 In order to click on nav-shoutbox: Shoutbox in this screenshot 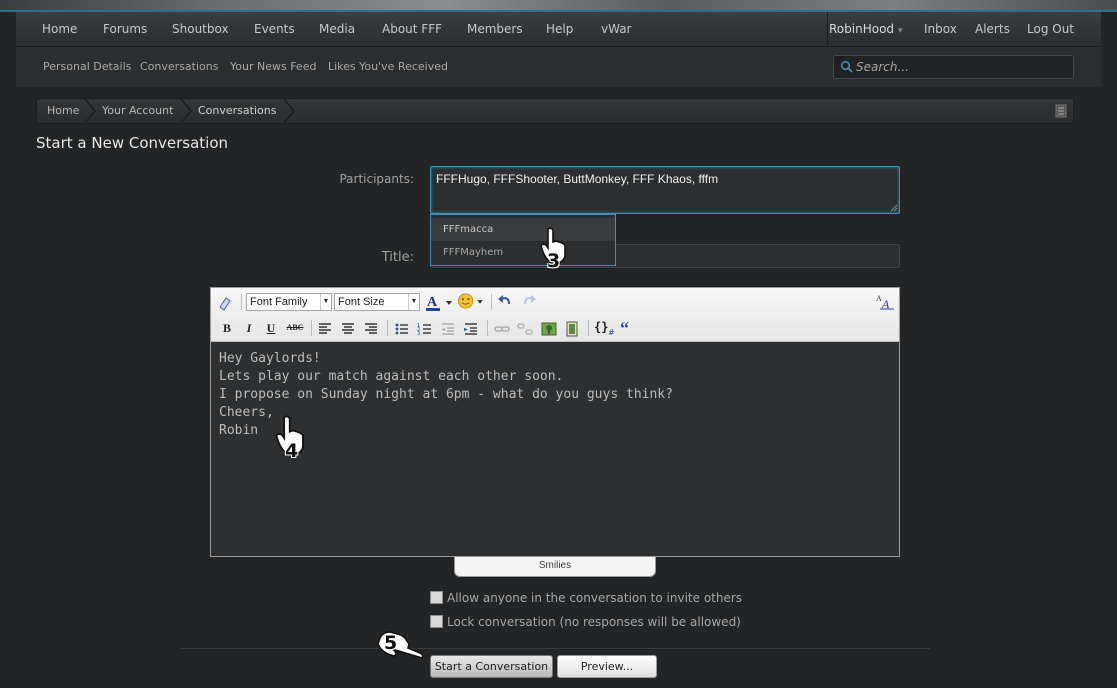, I will do `click(200, 29)`.